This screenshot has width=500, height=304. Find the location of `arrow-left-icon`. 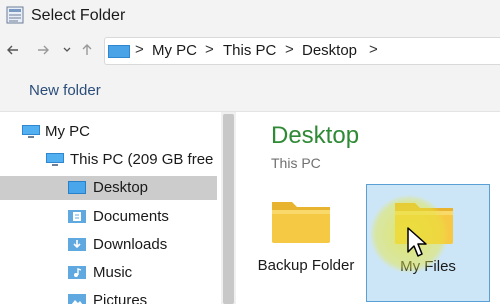

arrow-left-icon is located at coordinates (12, 50).